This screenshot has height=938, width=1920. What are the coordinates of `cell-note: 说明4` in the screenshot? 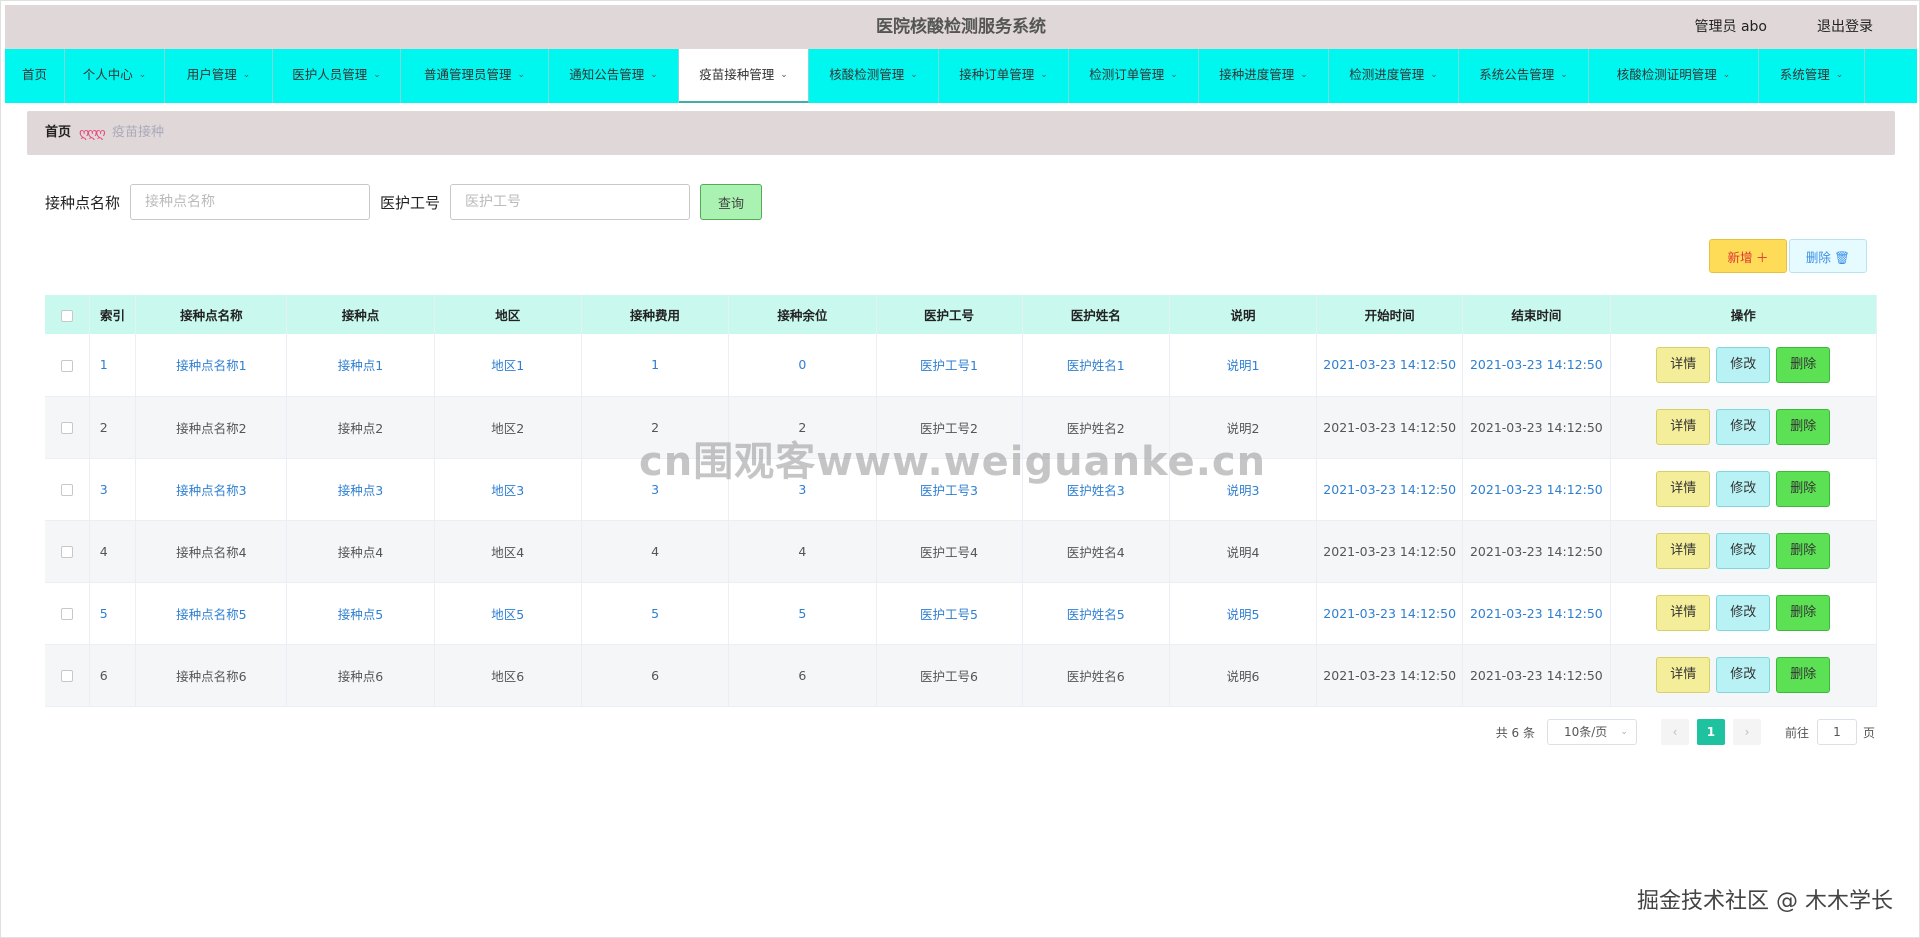 It's located at (1243, 551).